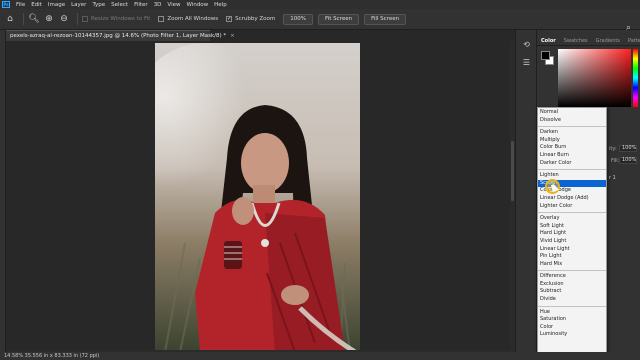 This screenshot has width=640, height=360. What do you see at coordinates (229, 19) in the screenshot?
I see `checkbox-box: ✓` at bounding box center [229, 19].